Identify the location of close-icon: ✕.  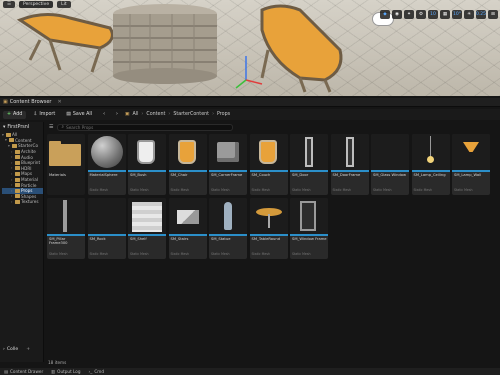
(59, 102).